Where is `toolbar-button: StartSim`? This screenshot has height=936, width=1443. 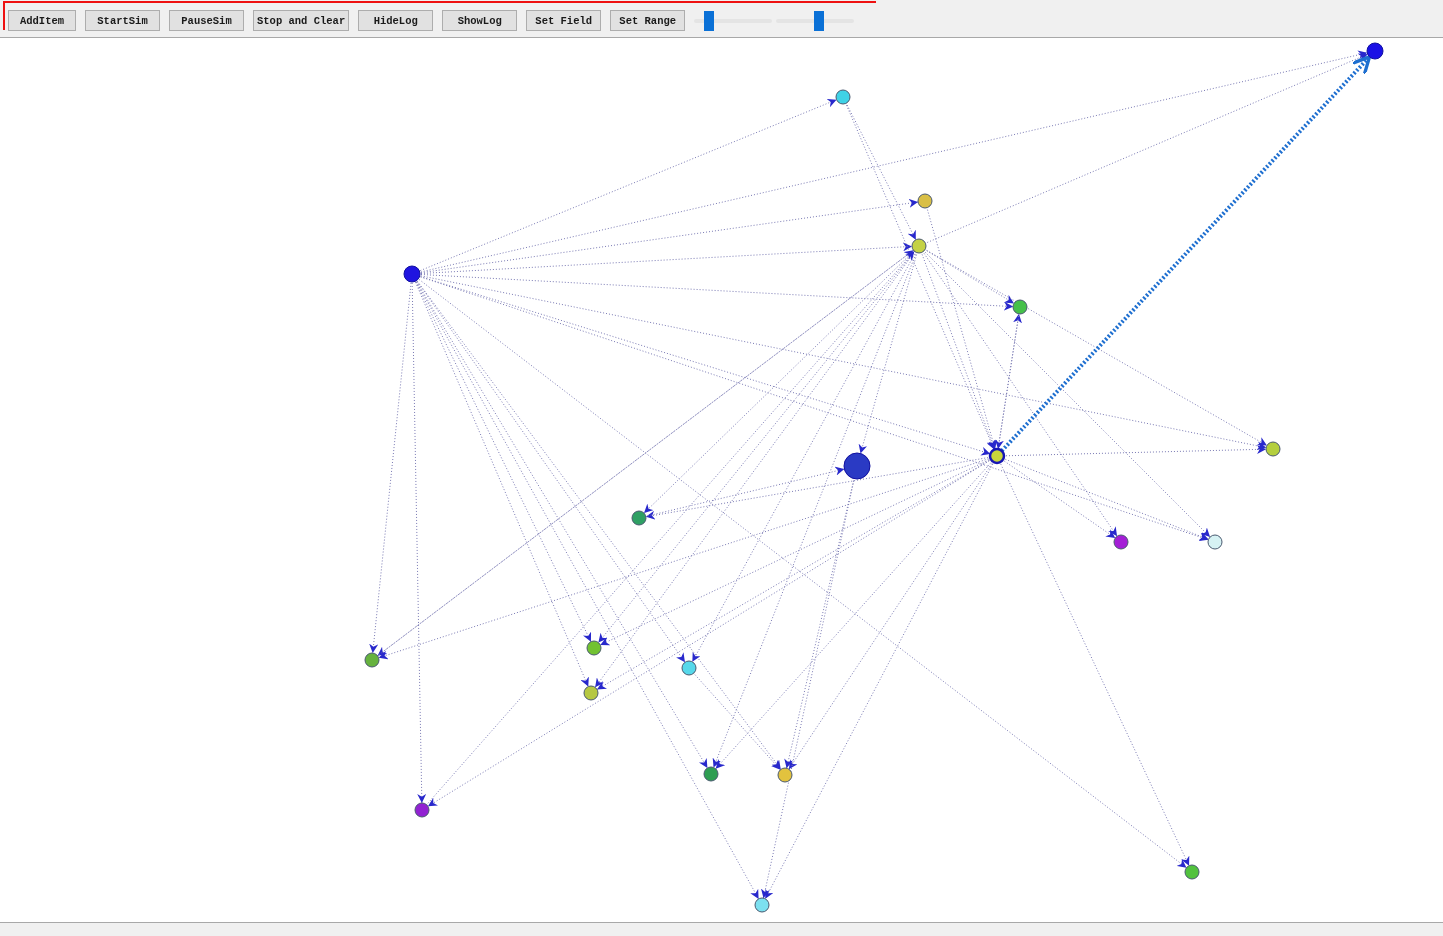 toolbar-button: StartSim is located at coordinates (122, 20).